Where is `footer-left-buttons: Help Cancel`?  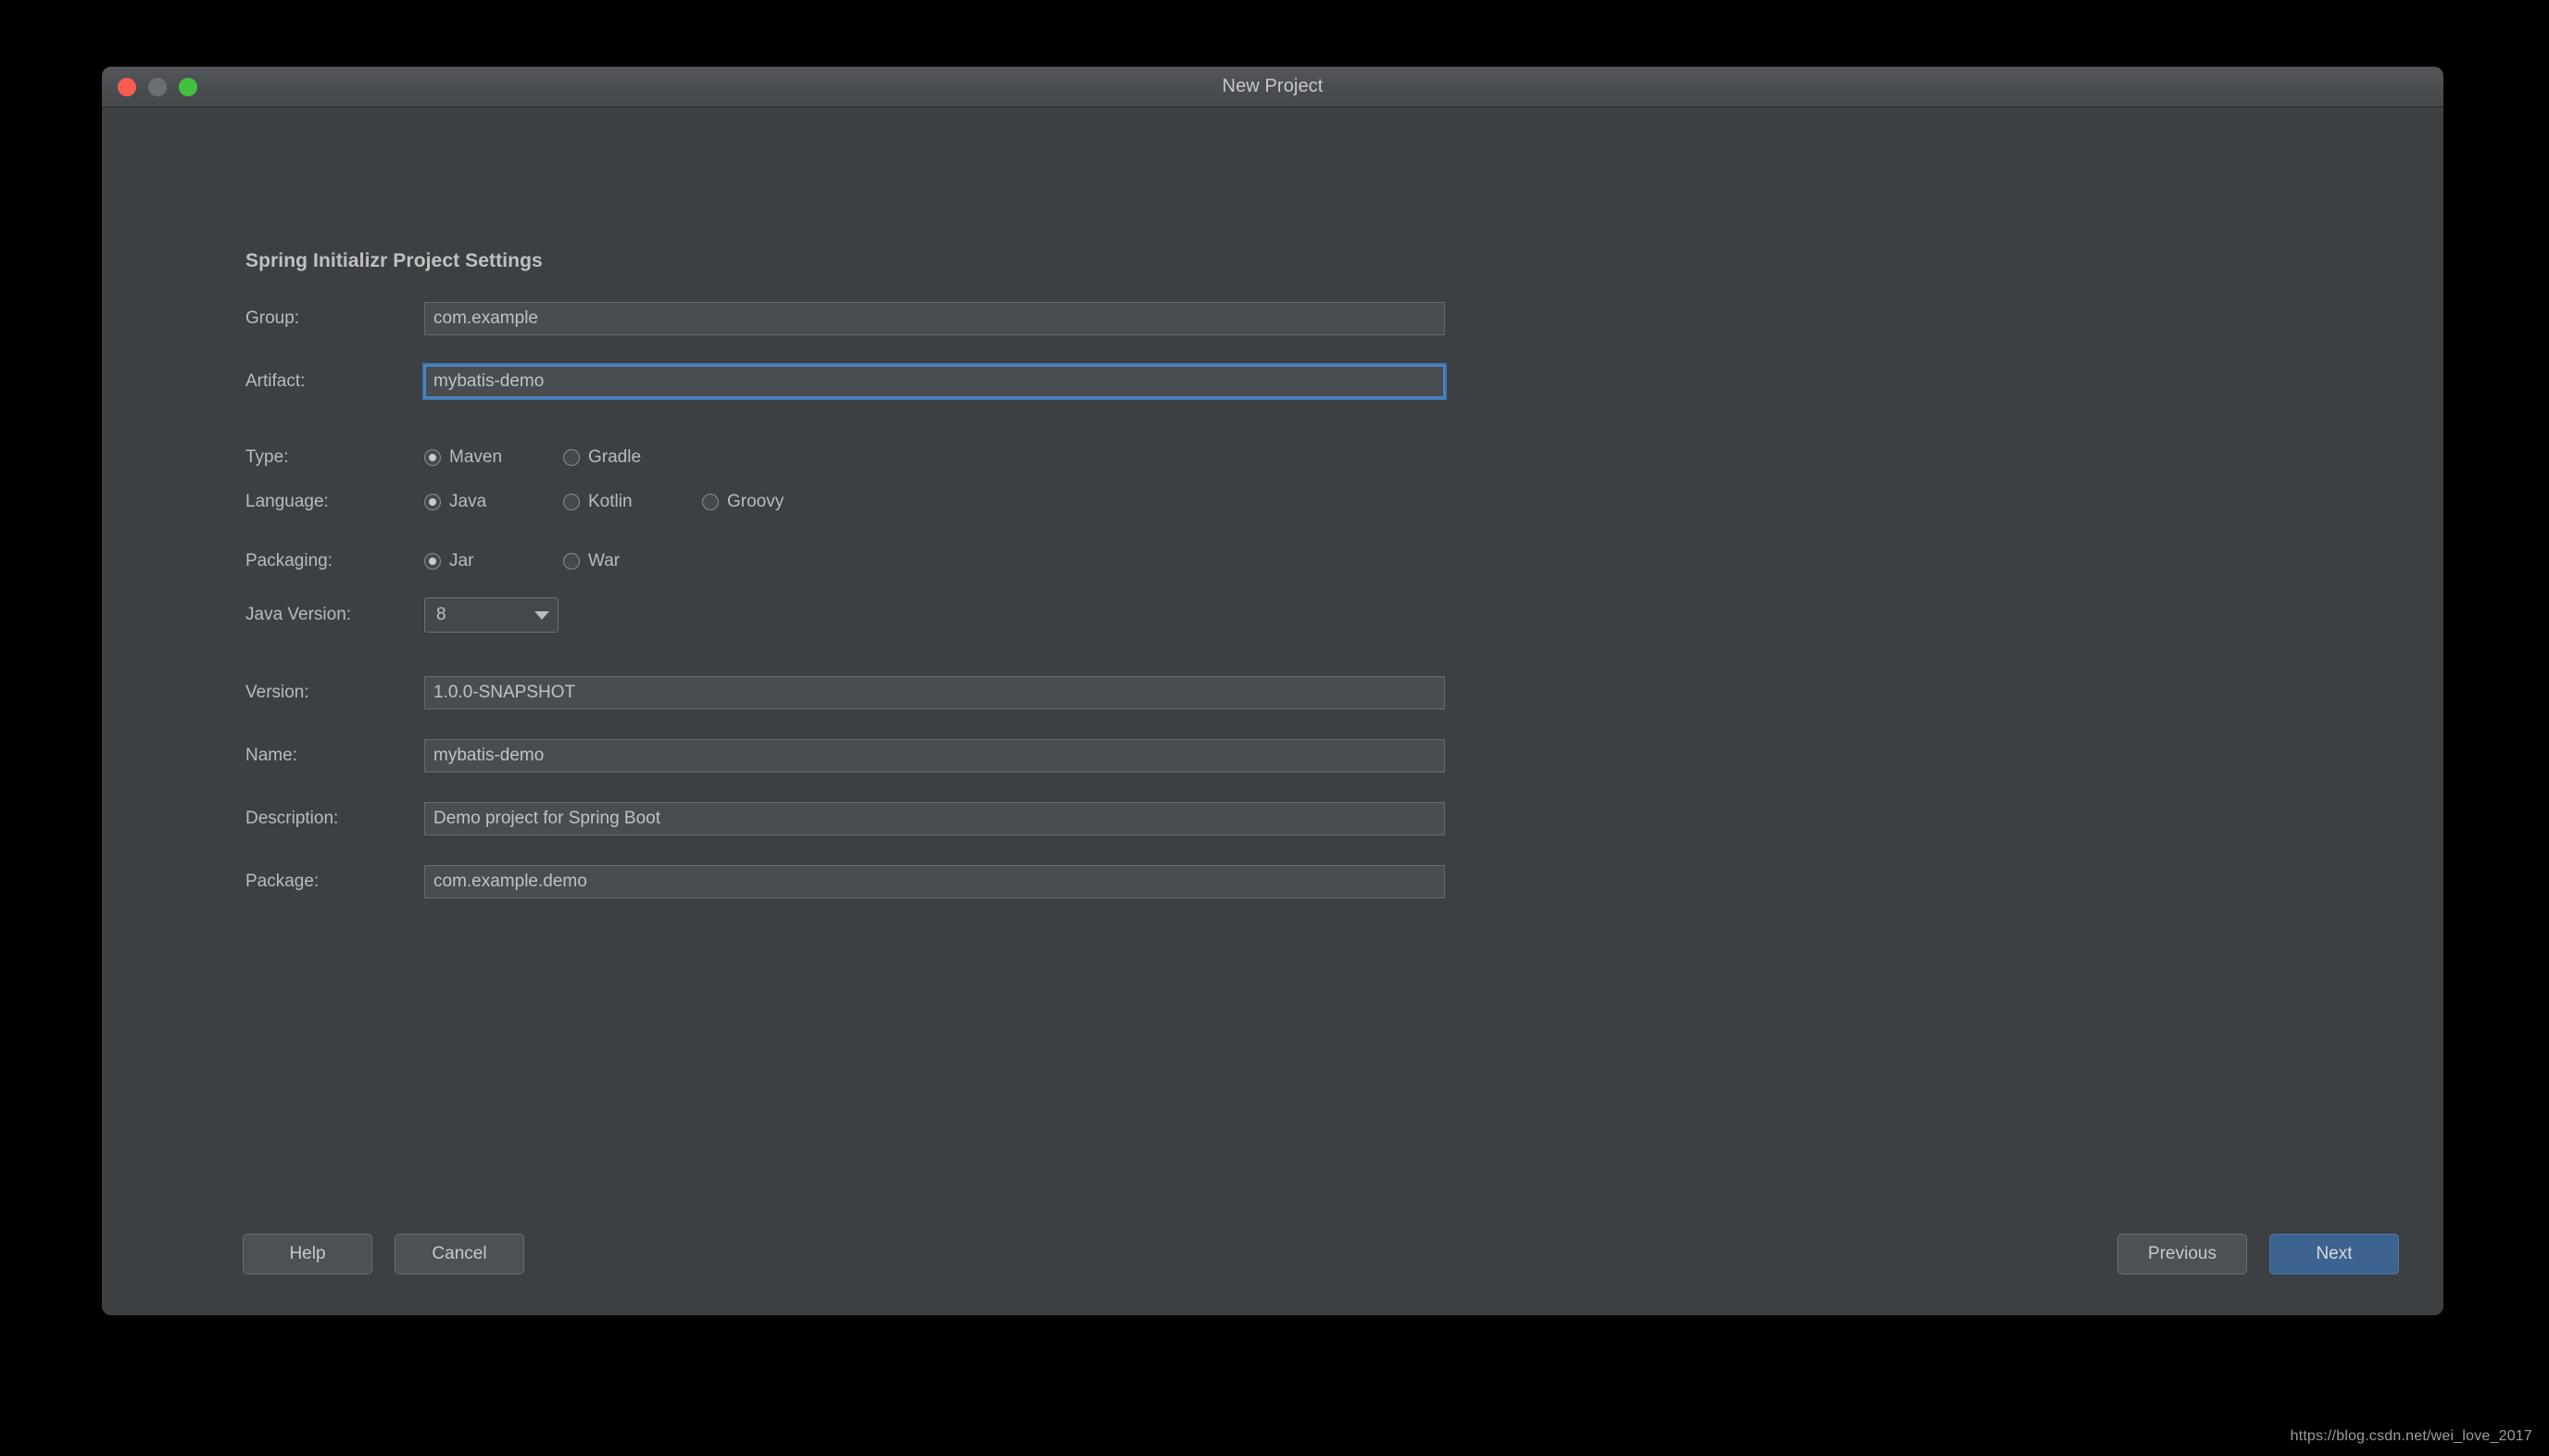 footer-left-buttons: Help Cancel is located at coordinates (383, 1254).